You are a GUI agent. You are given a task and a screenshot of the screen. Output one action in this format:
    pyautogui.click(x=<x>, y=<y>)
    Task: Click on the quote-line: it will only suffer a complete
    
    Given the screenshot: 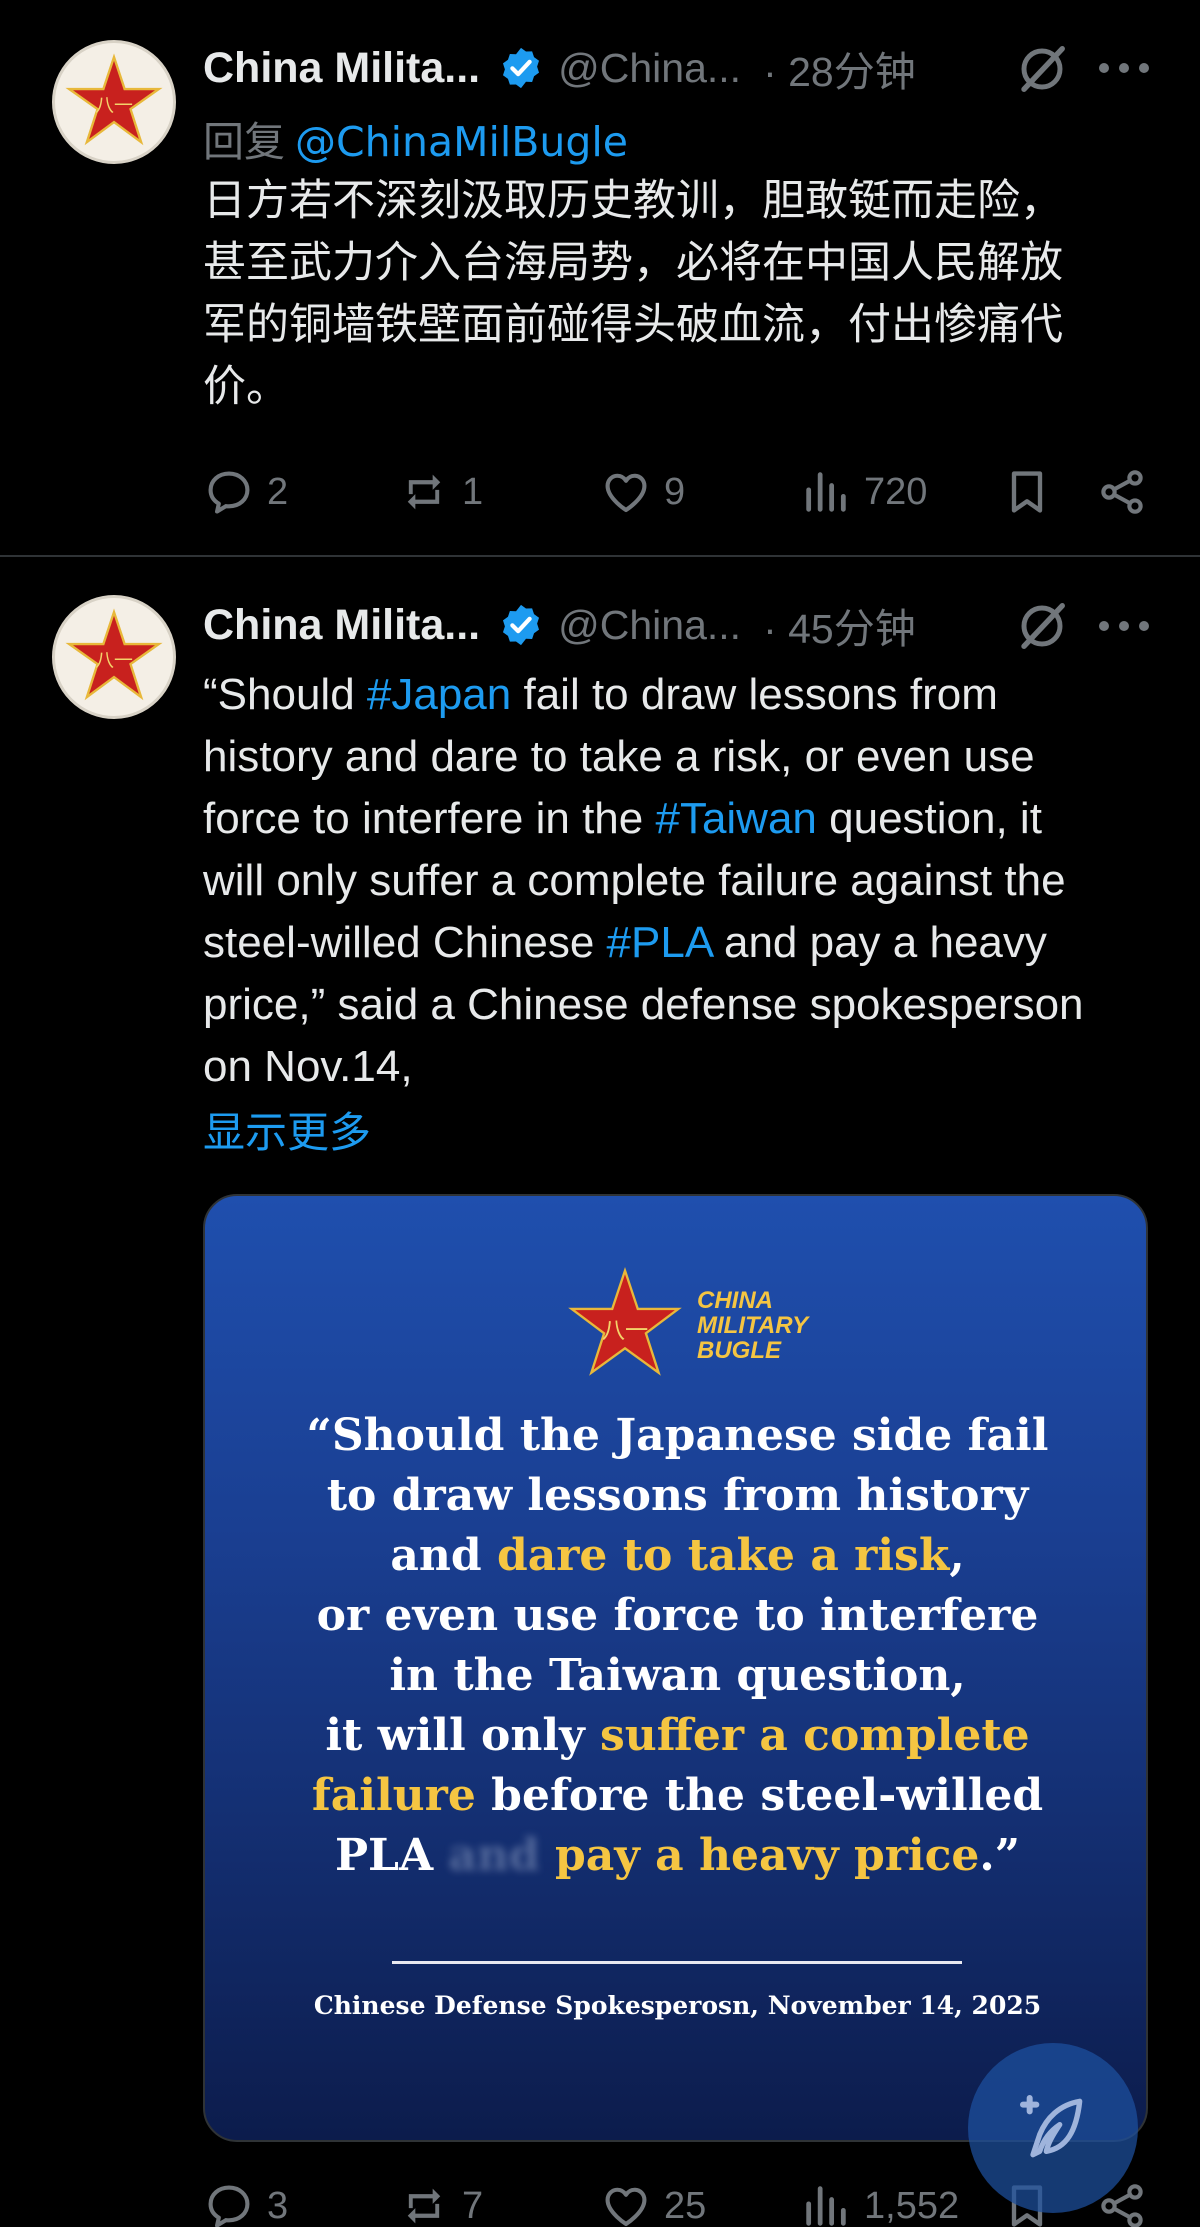 What is the action you would take?
    pyautogui.click(x=675, y=1736)
    